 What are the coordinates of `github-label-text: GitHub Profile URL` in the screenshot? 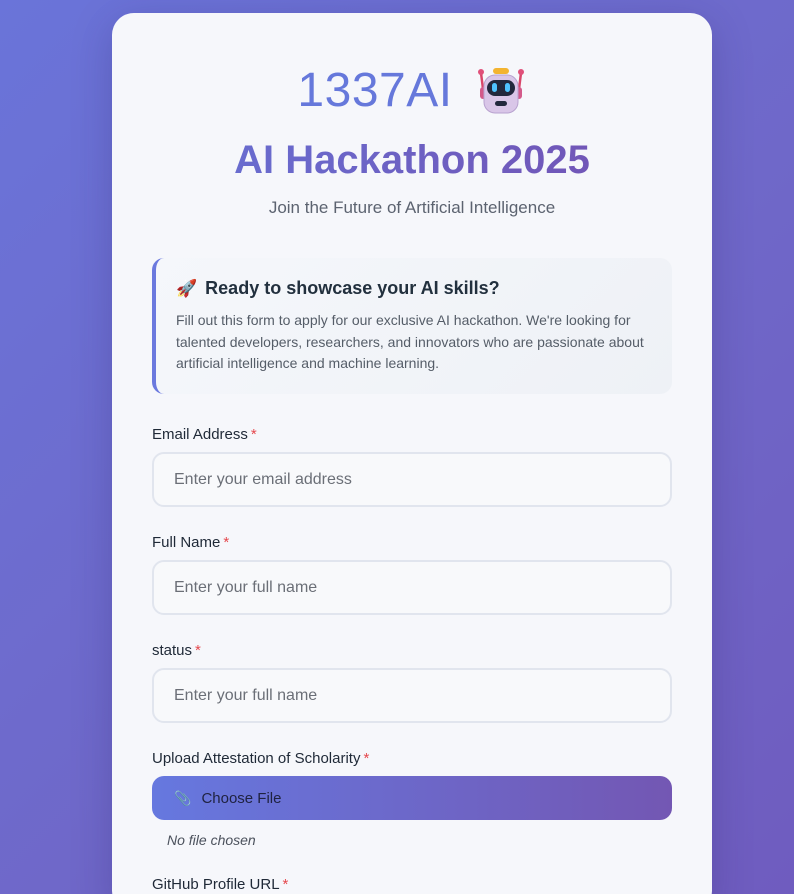 It's located at (216, 884).